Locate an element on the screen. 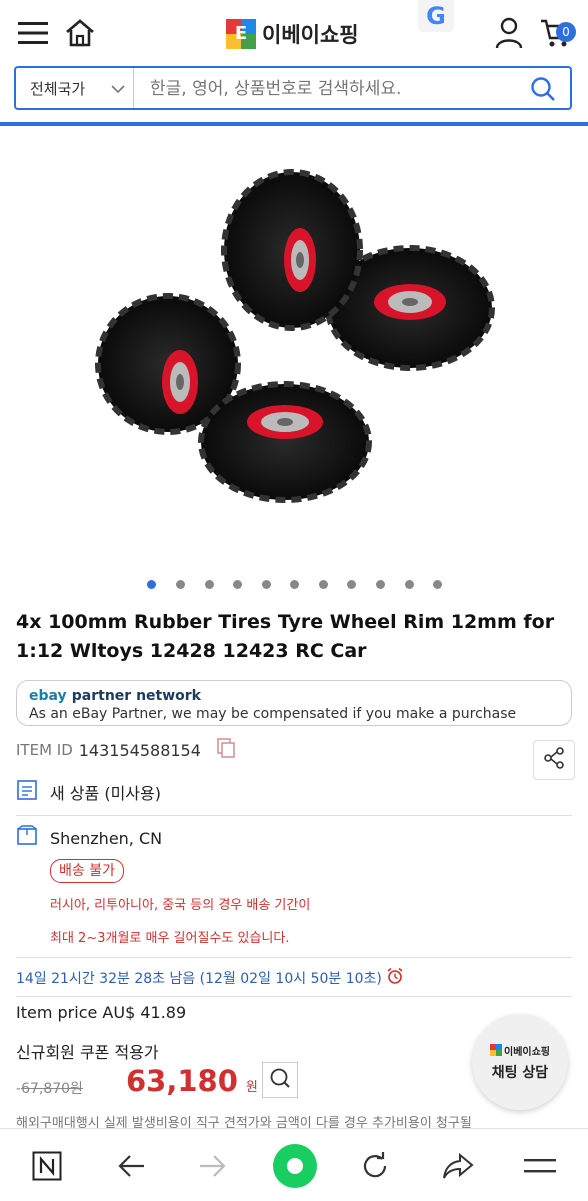  price-detail-button is located at coordinates (280, 1080).